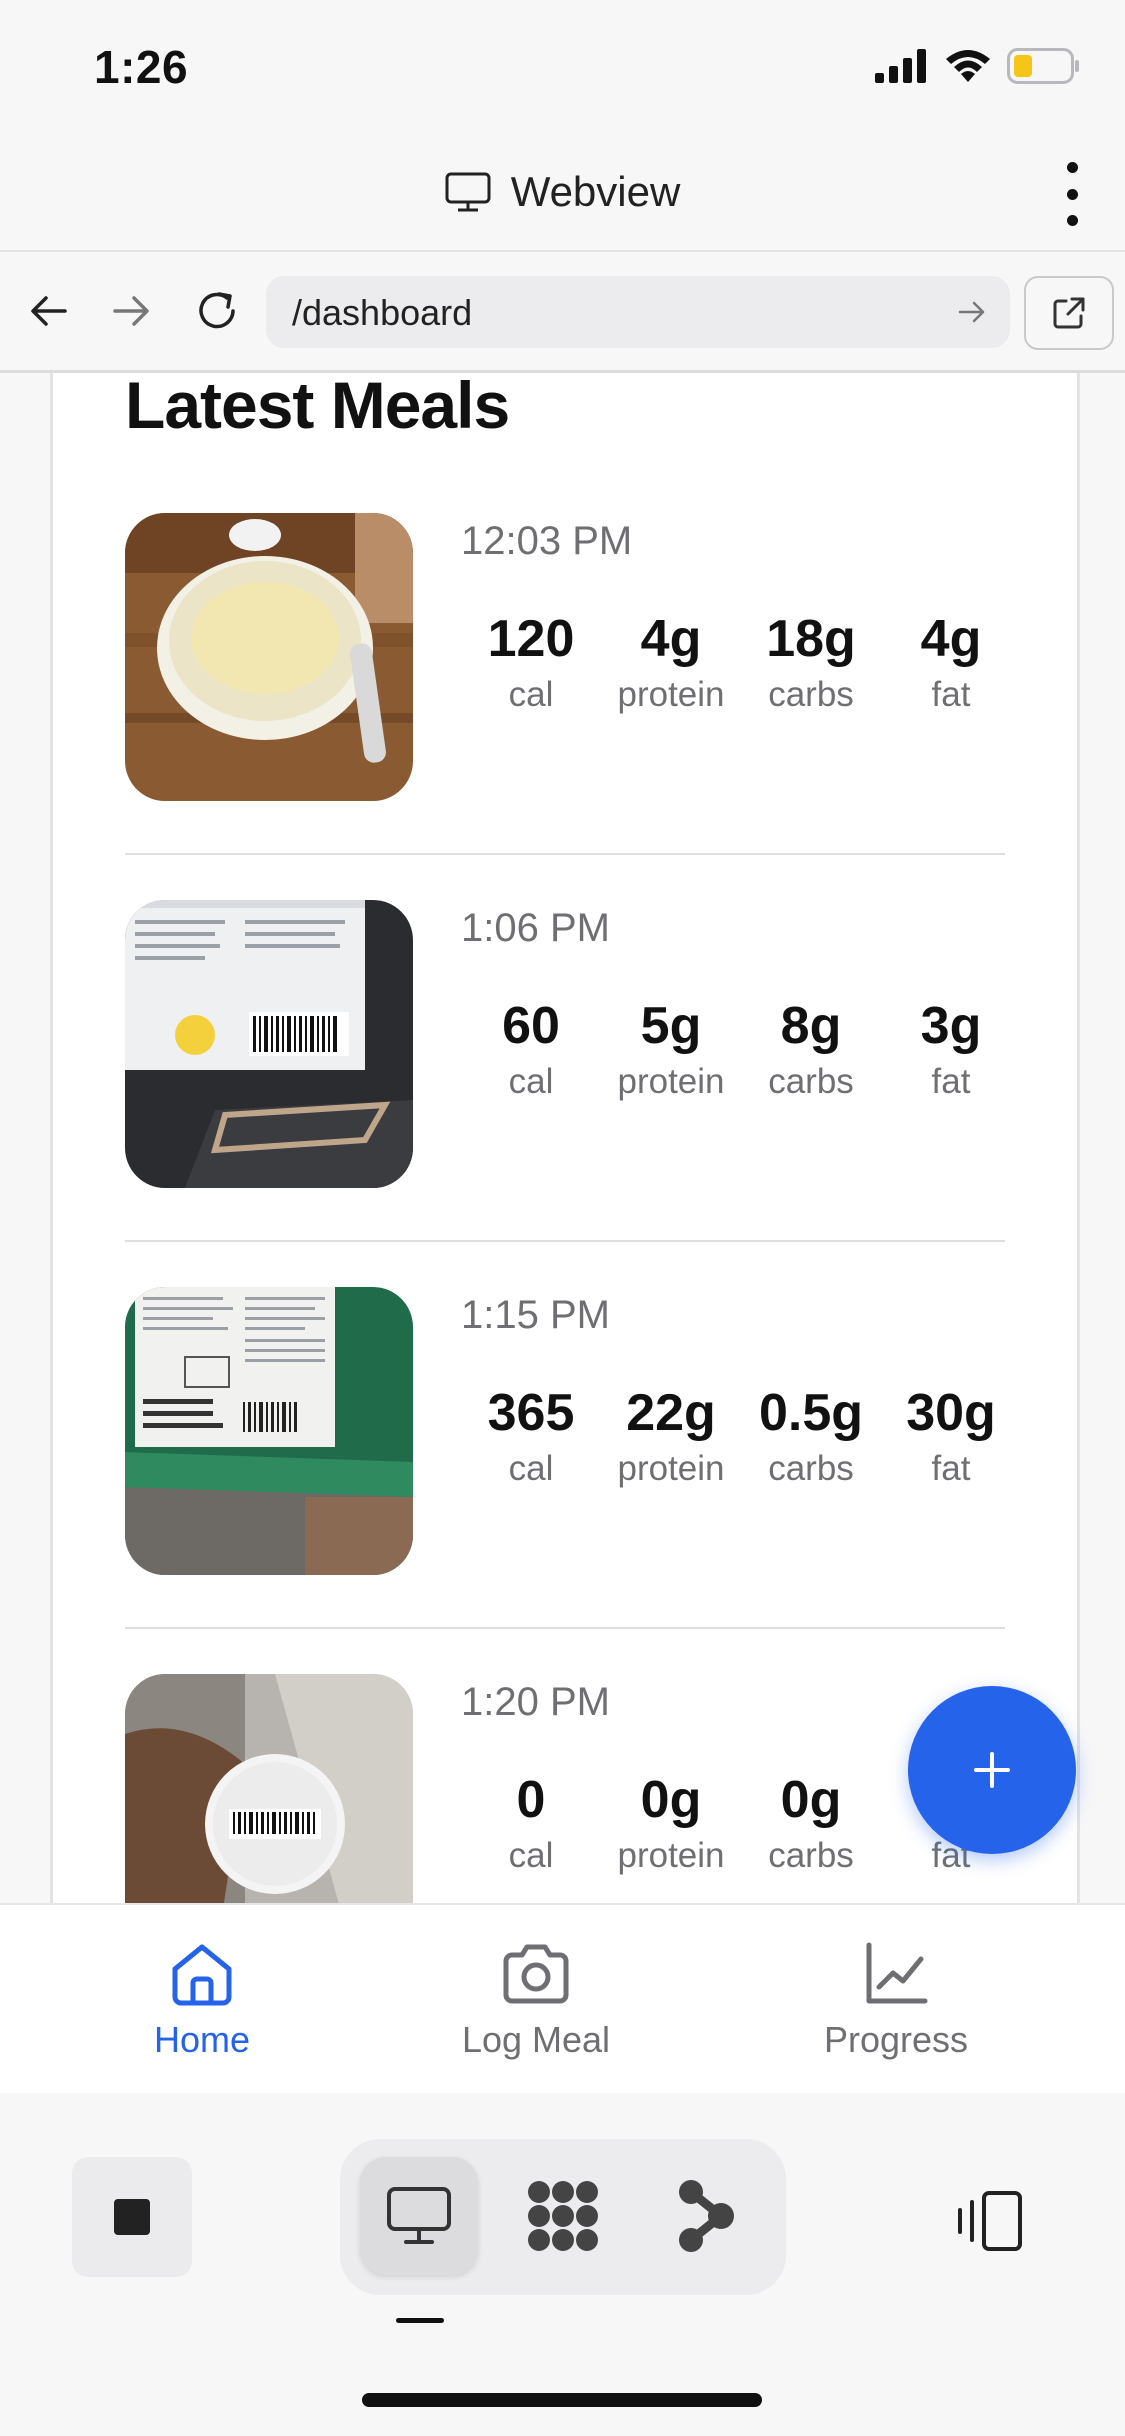 The width and height of the screenshot is (1125, 2436). What do you see at coordinates (741, 1439) in the screenshot?
I see `macro-row: 365 cal 22g protein 0.5g carbs 30g fat` at bounding box center [741, 1439].